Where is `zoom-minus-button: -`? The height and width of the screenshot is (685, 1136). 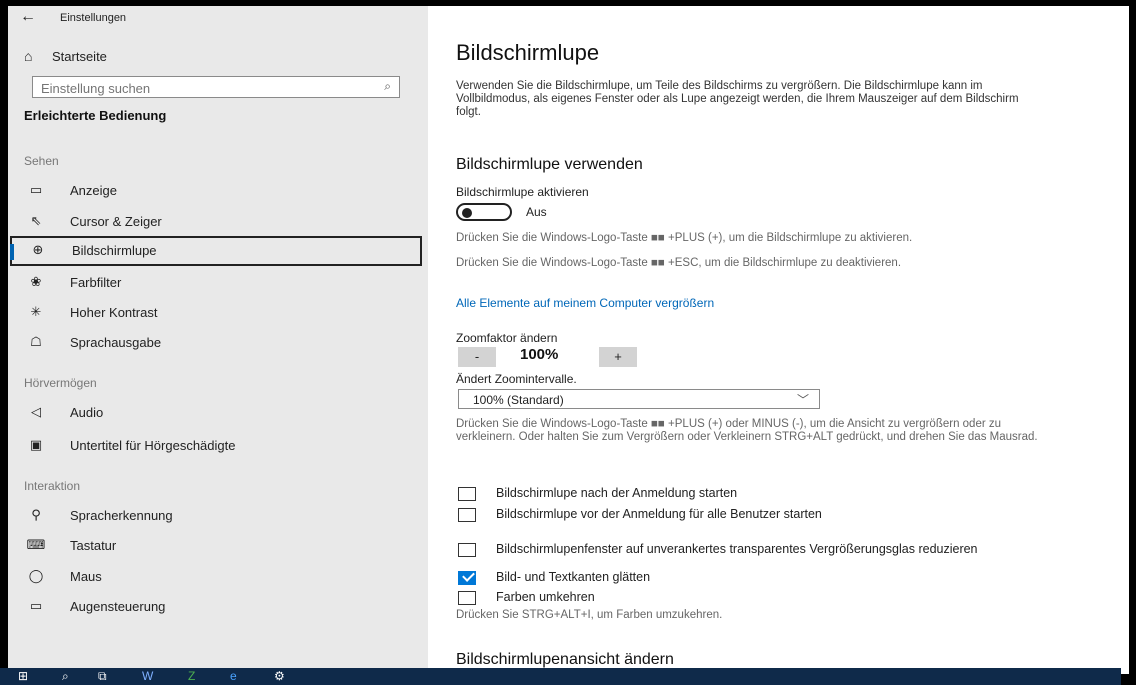
zoom-minus-button: - is located at coordinates (477, 357).